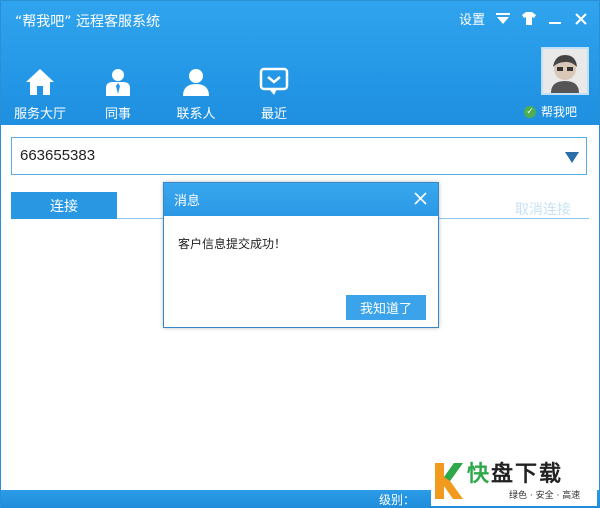 The width and height of the screenshot is (600, 508). Describe the element at coordinates (87, 22) in the screenshot. I see `app-title: “帮我吧” 远程客服系统` at that location.